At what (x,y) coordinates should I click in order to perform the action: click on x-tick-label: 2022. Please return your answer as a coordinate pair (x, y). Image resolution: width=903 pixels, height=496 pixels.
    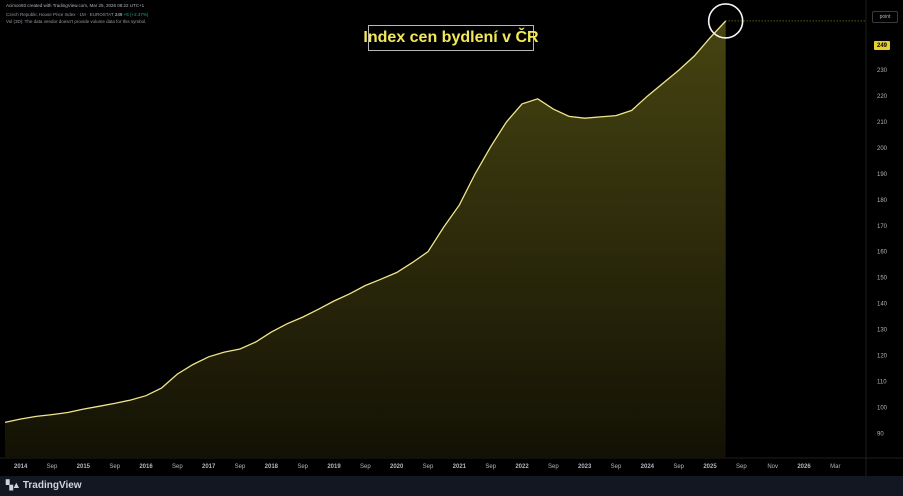
    Looking at the image, I should click on (522, 467).